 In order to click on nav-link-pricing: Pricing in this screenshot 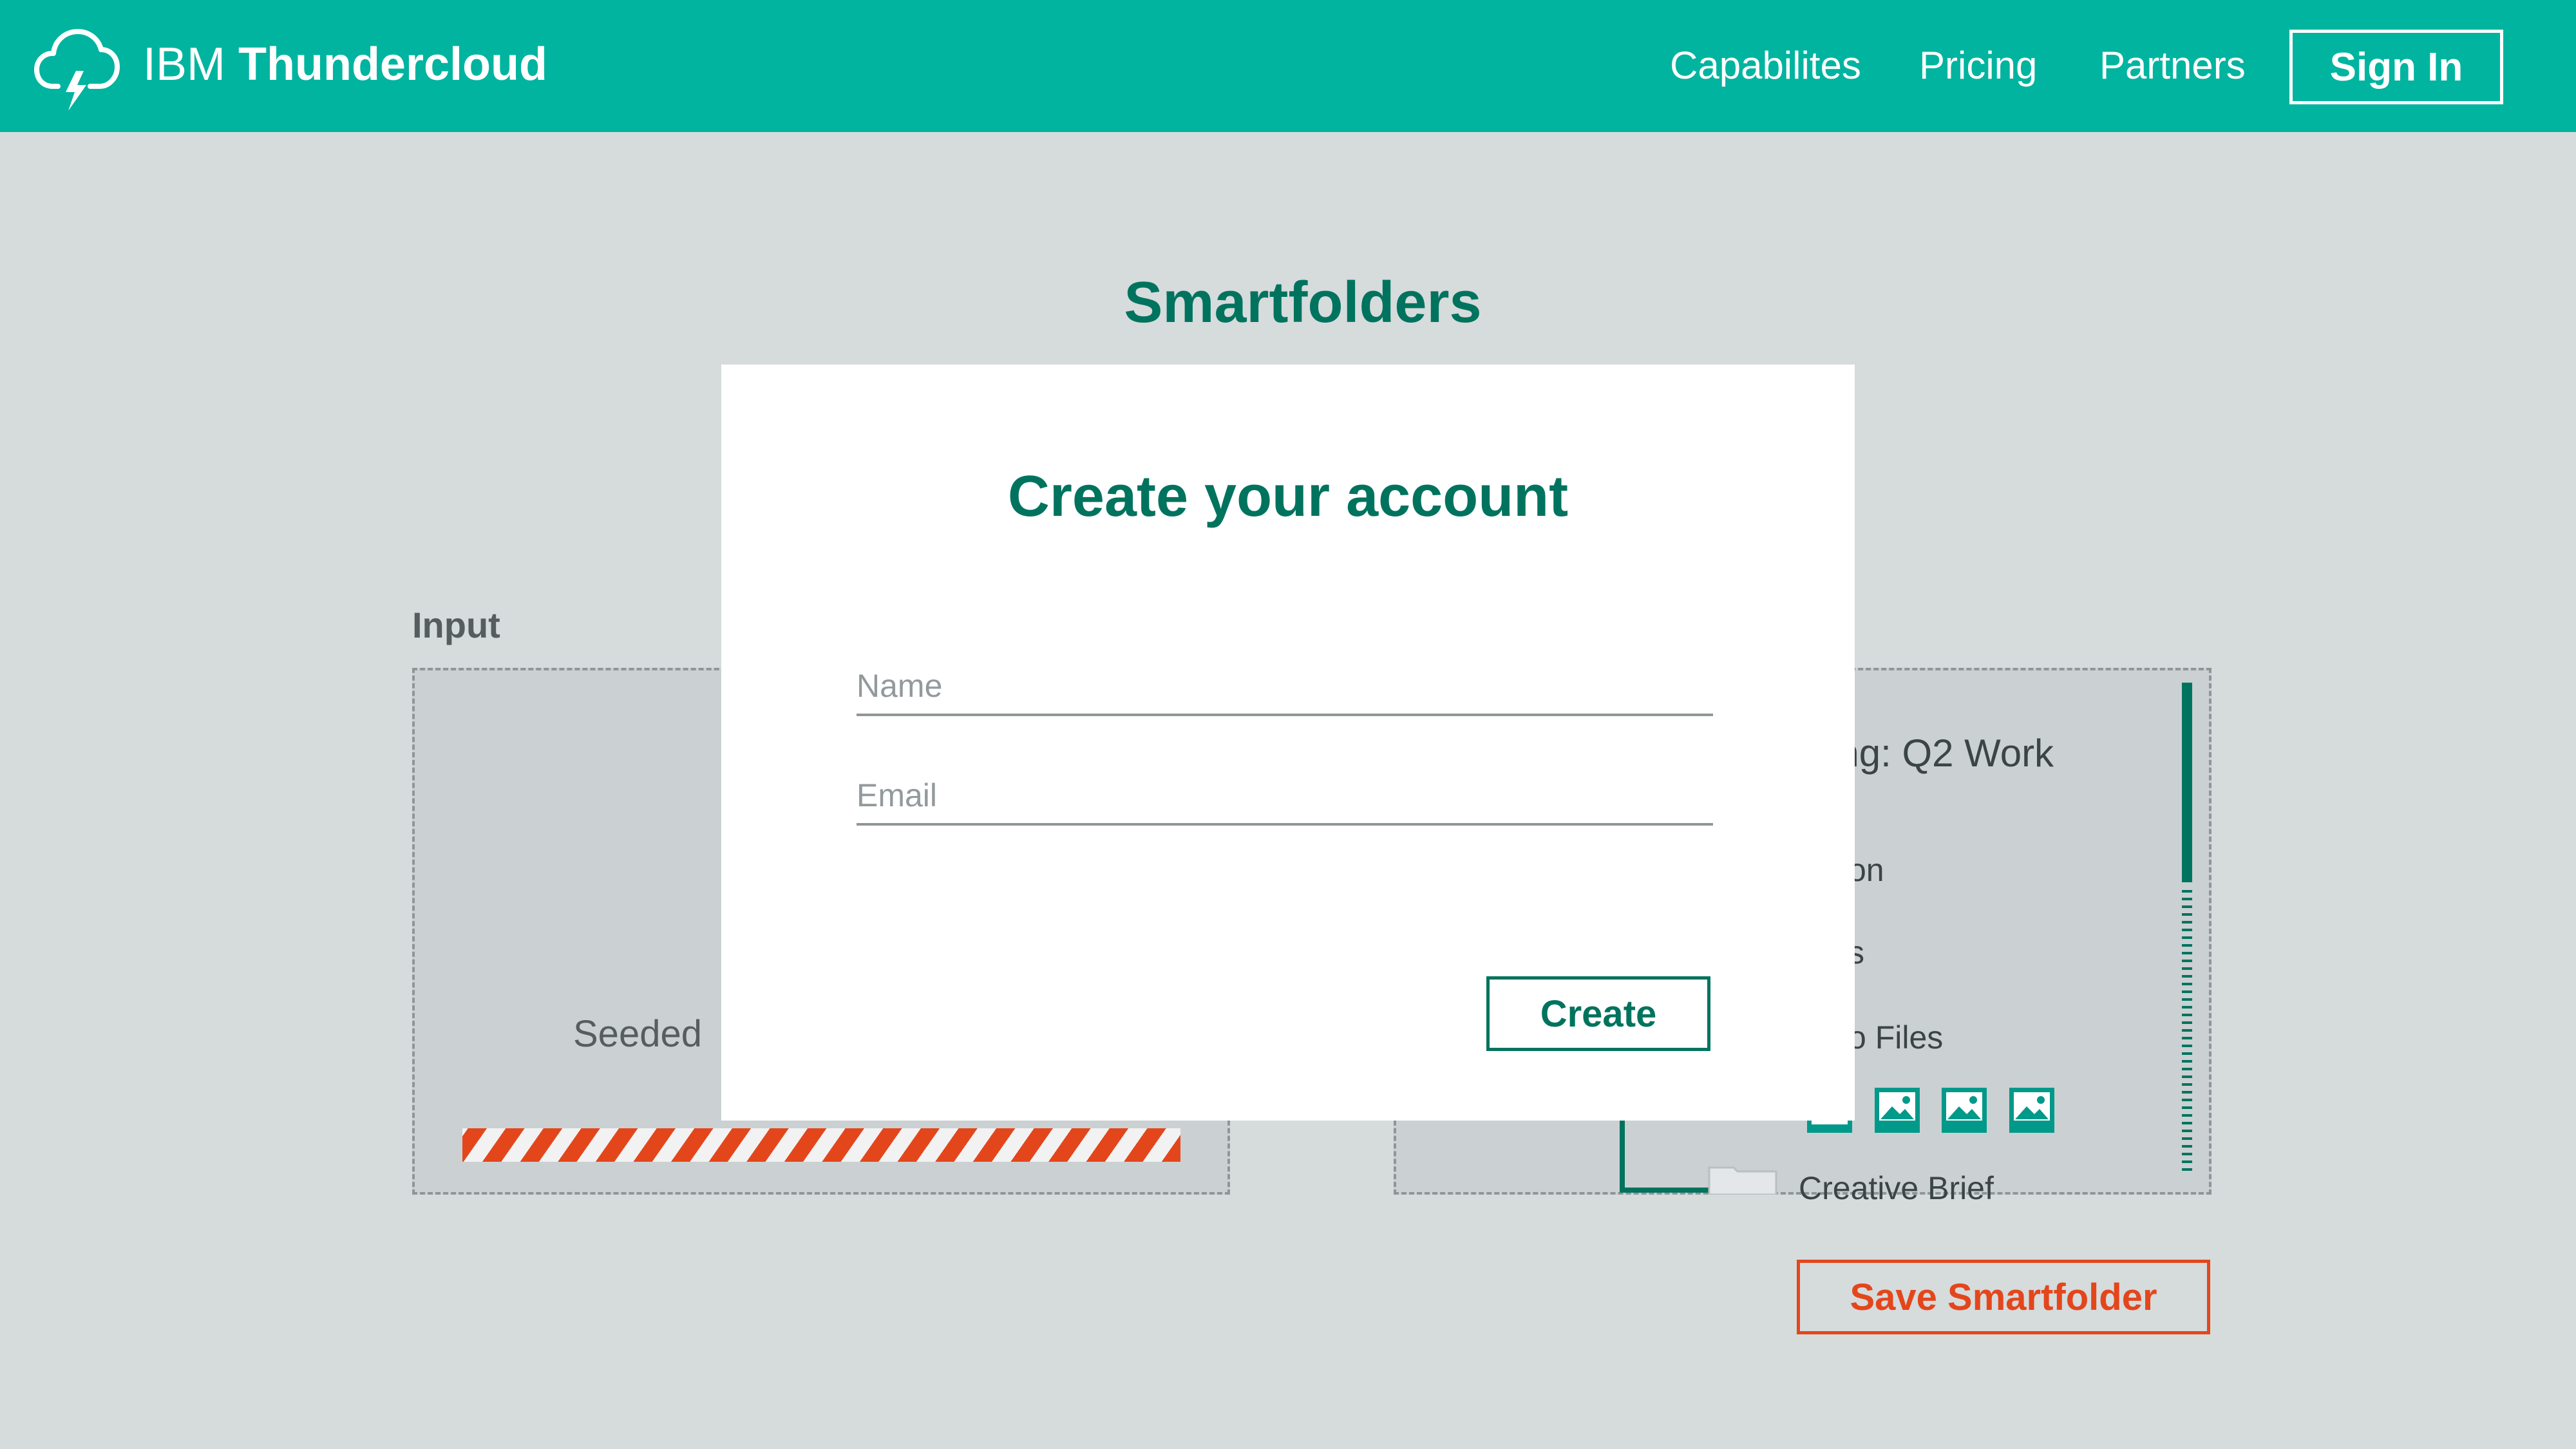, I will do `click(1978, 66)`.